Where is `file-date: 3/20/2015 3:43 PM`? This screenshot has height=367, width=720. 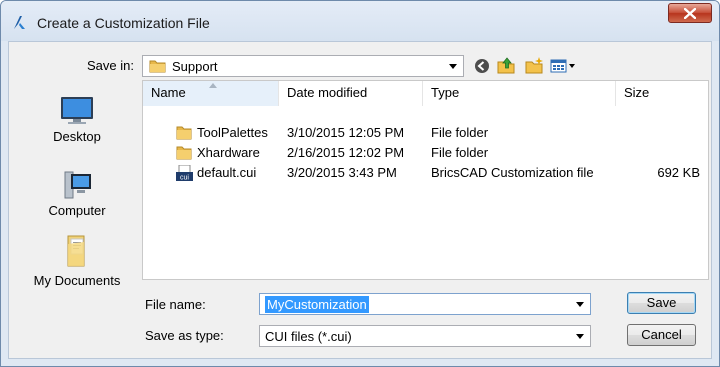
file-date: 3/20/2015 3:43 PM is located at coordinates (342, 172).